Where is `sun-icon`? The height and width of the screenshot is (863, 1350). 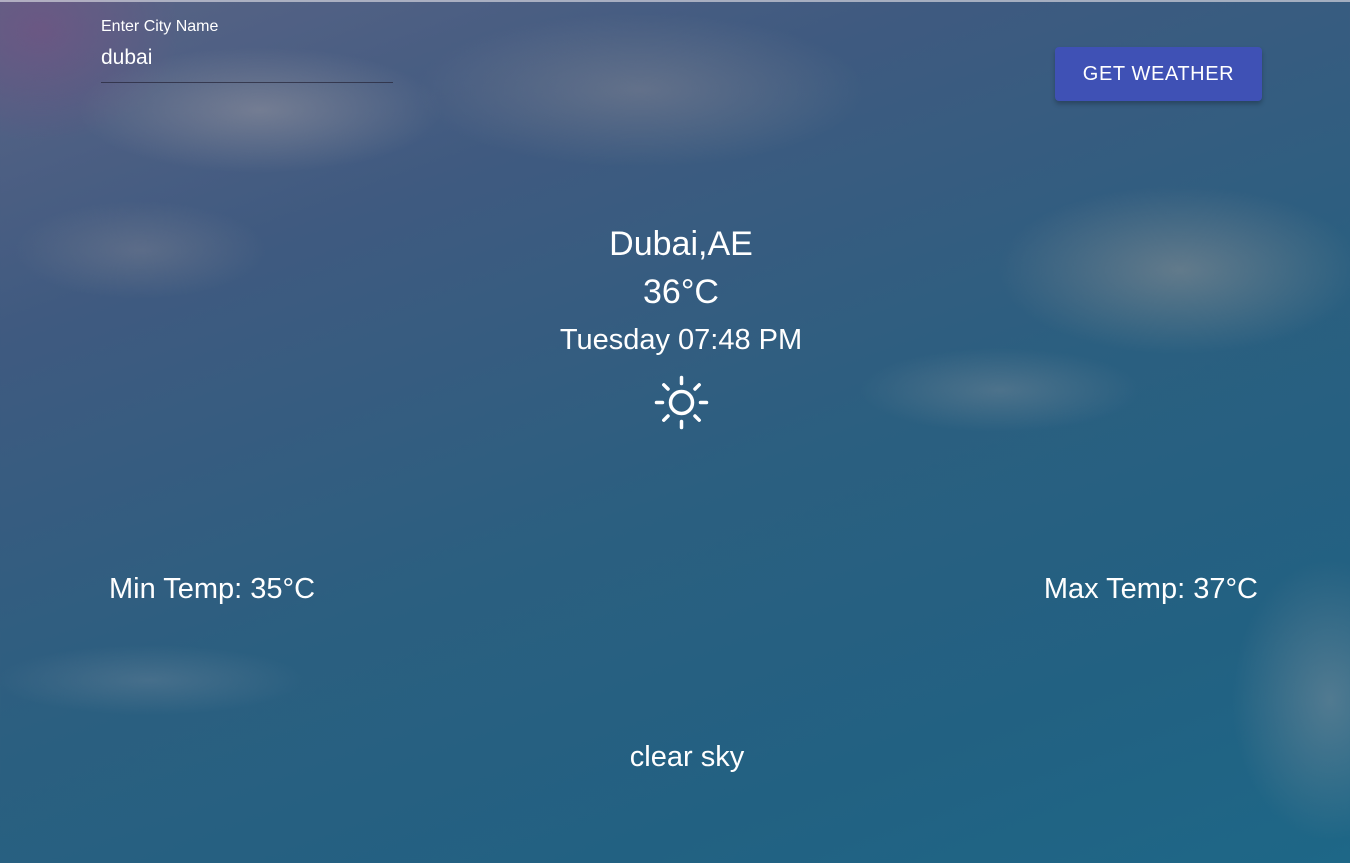
sun-icon is located at coordinates (681, 402).